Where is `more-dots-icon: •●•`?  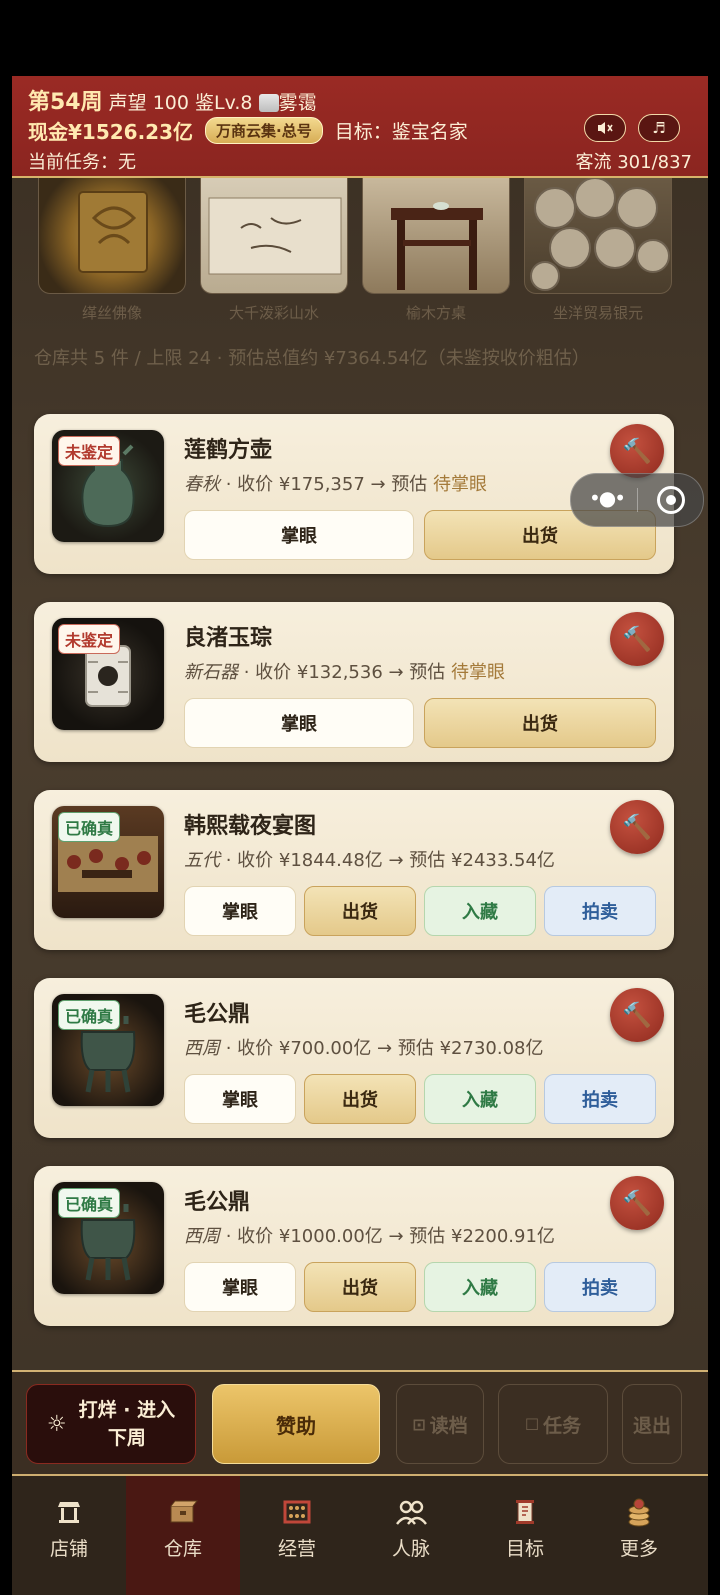 more-dots-icon: •●• is located at coordinates (607, 498).